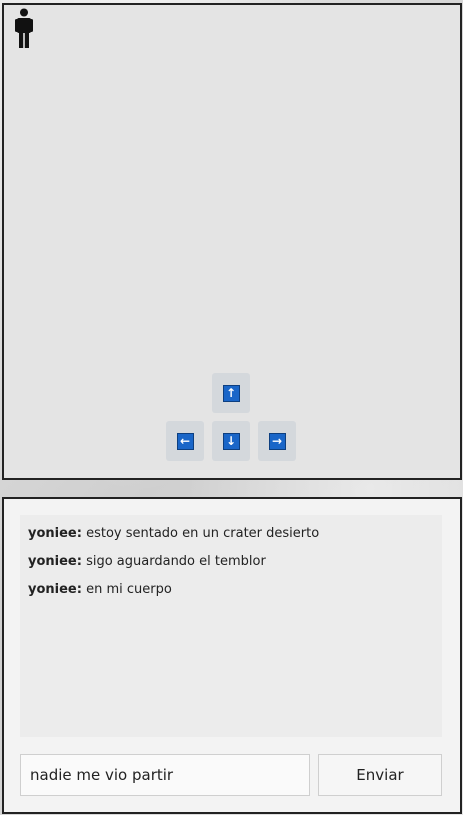 The width and height of the screenshot is (463, 815). I want to click on move-down-button: ↓, so click(231, 441).